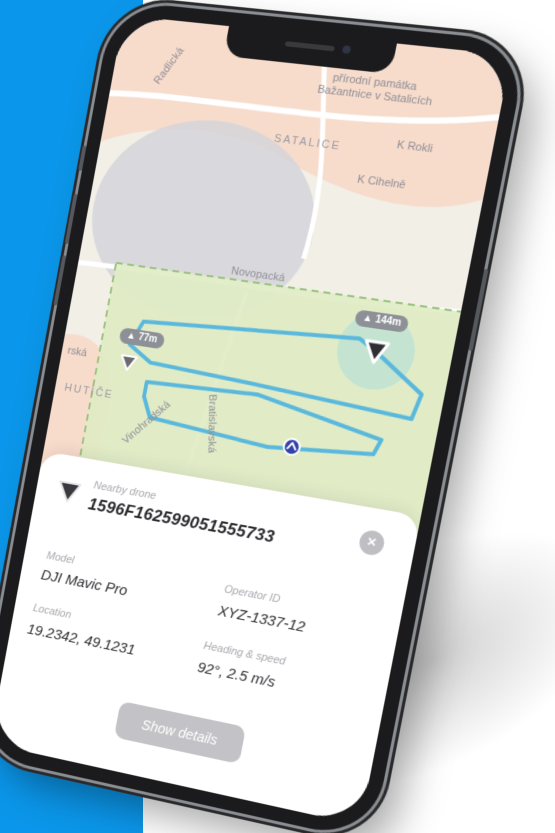  What do you see at coordinates (478, 310) in the screenshot?
I see `power-button` at bounding box center [478, 310].